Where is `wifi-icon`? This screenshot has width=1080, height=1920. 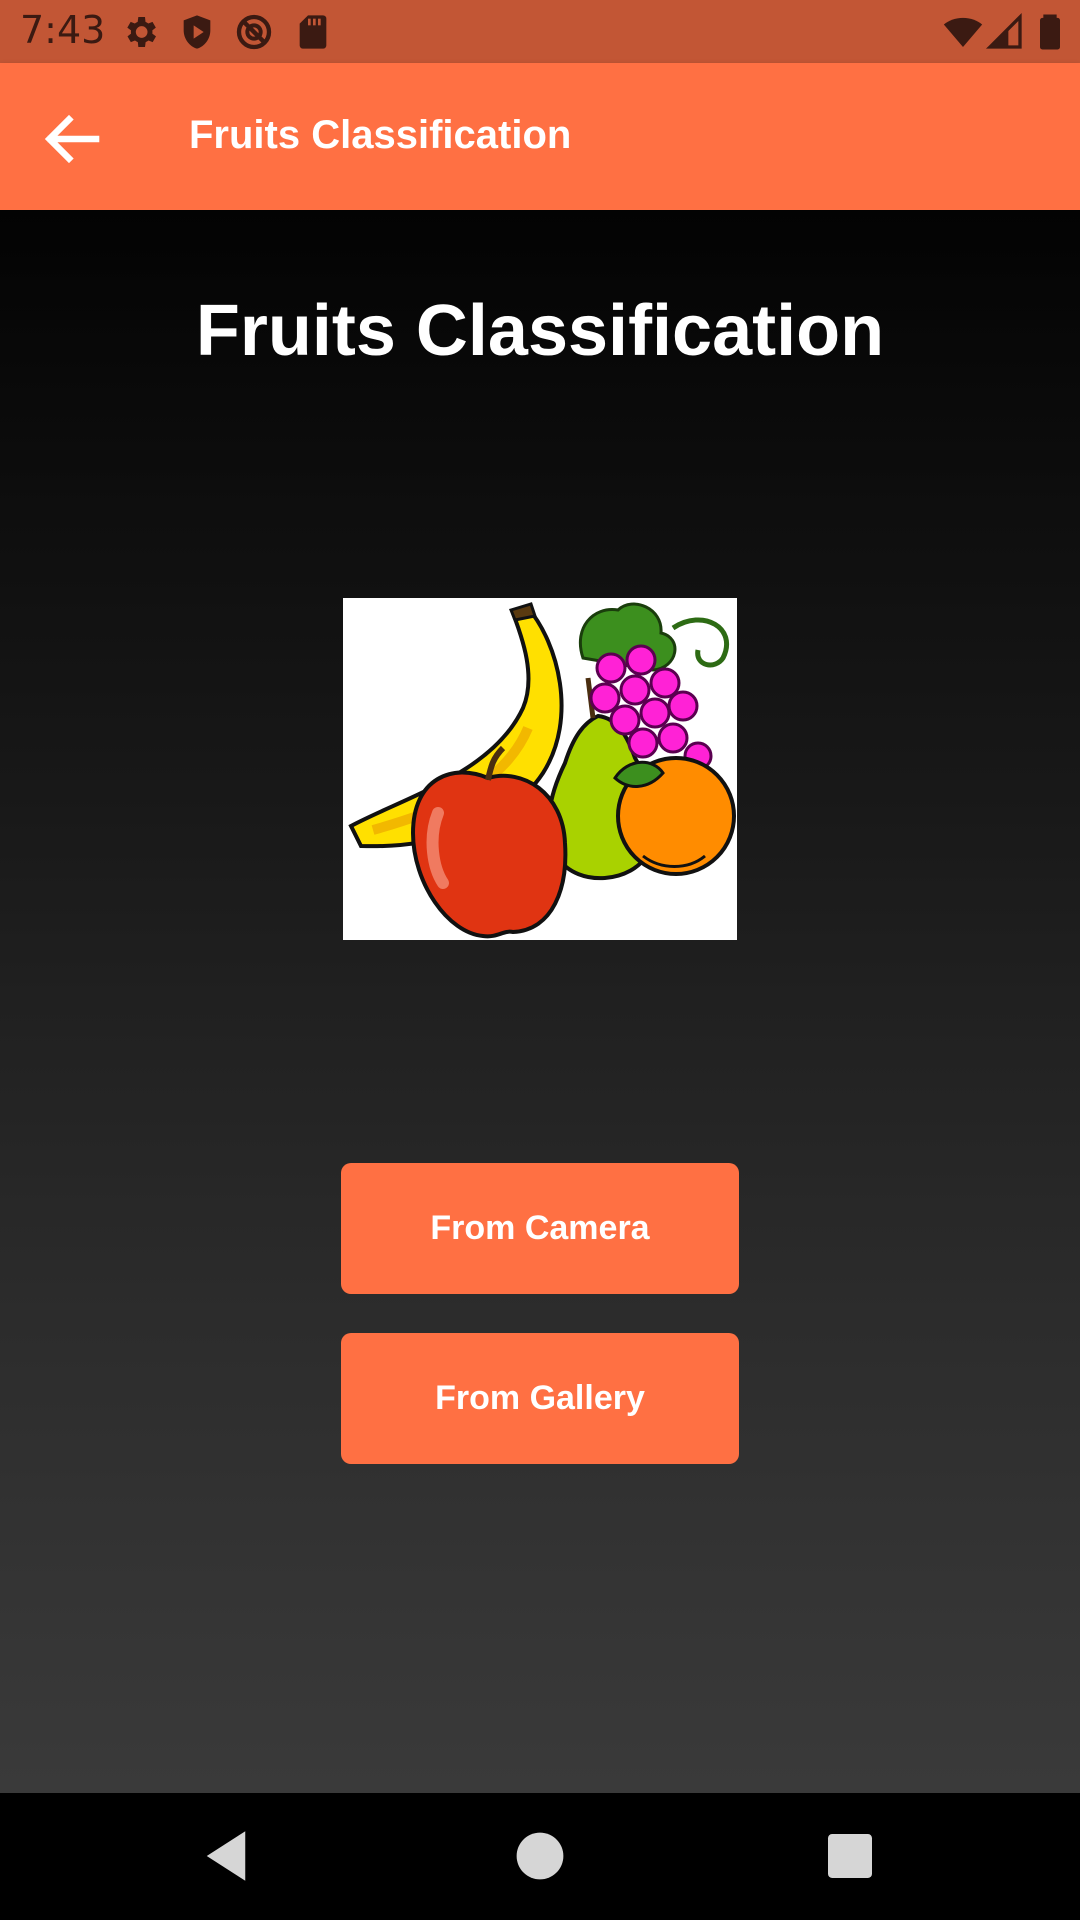
wifi-icon is located at coordinates (963, 32).